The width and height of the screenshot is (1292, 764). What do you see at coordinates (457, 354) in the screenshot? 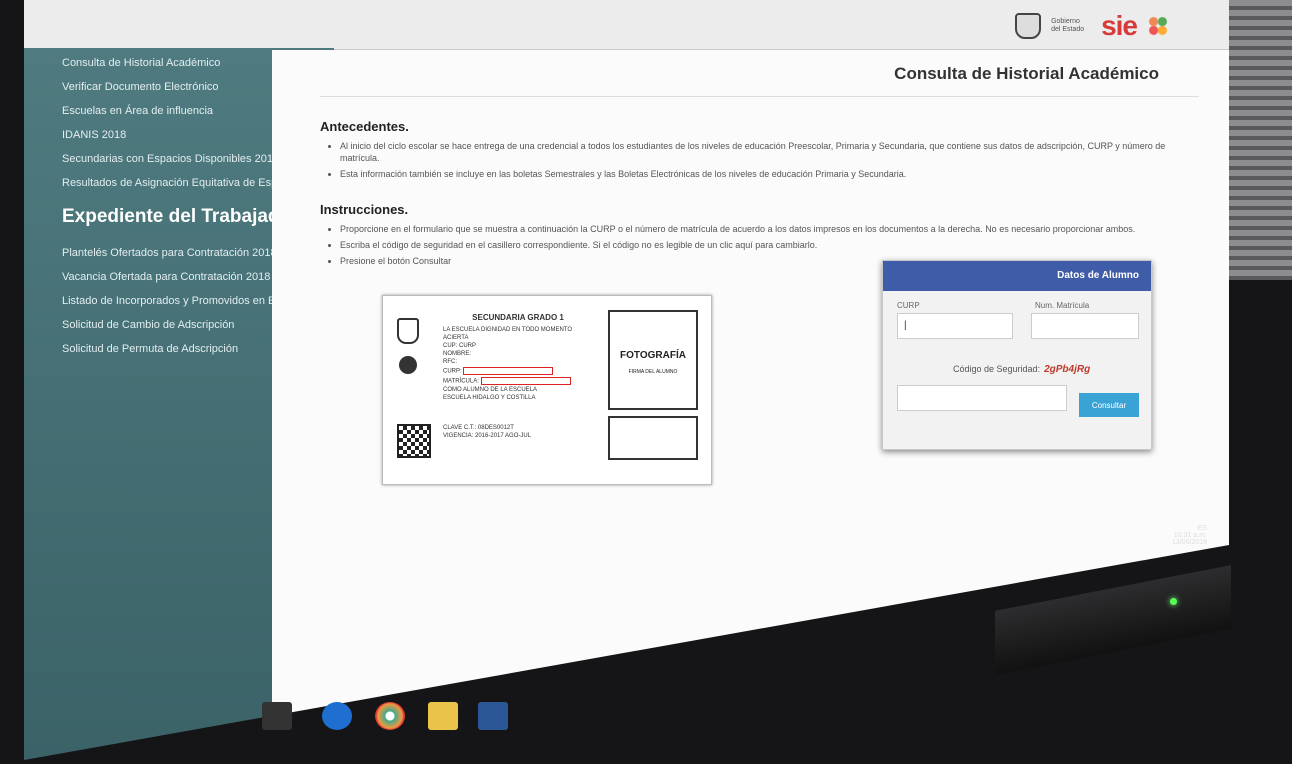
I see `card-line: NOMBRE:` at bounding box center [457, 354].